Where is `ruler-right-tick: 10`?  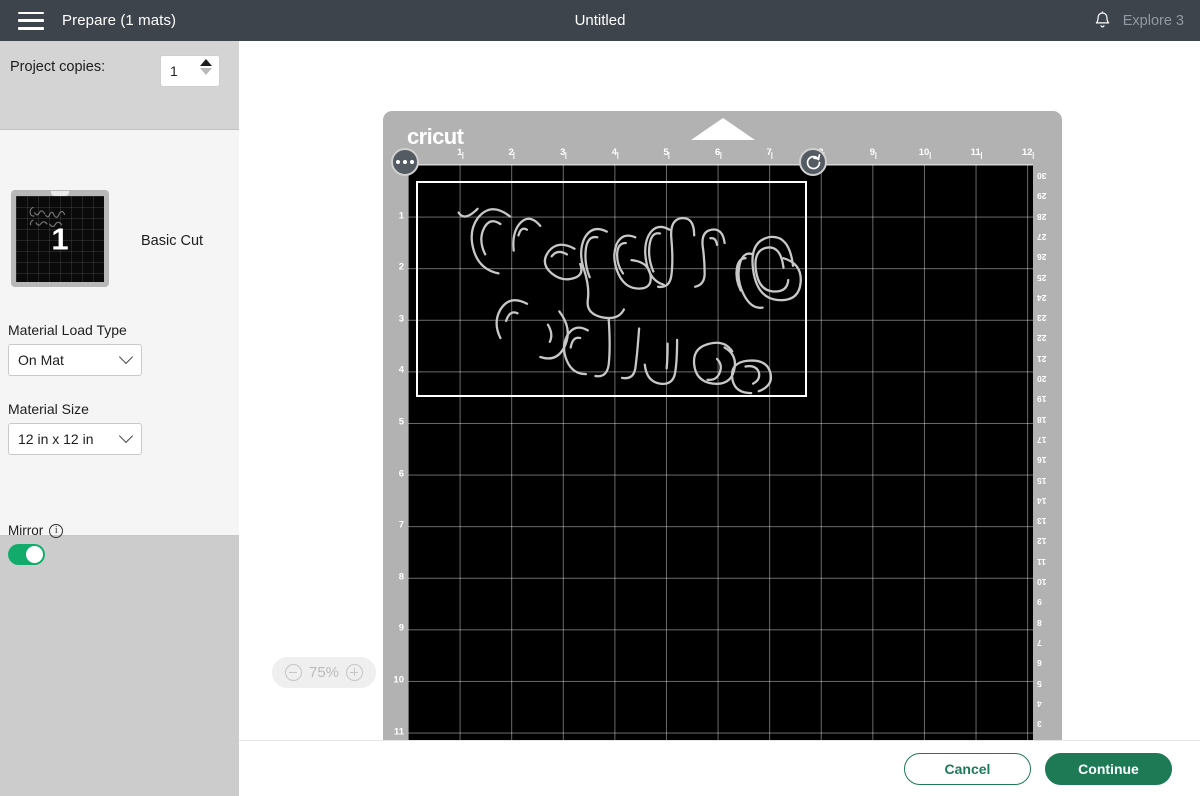
ruler-right-tick: 10 is located at coordinates (1042, 582).